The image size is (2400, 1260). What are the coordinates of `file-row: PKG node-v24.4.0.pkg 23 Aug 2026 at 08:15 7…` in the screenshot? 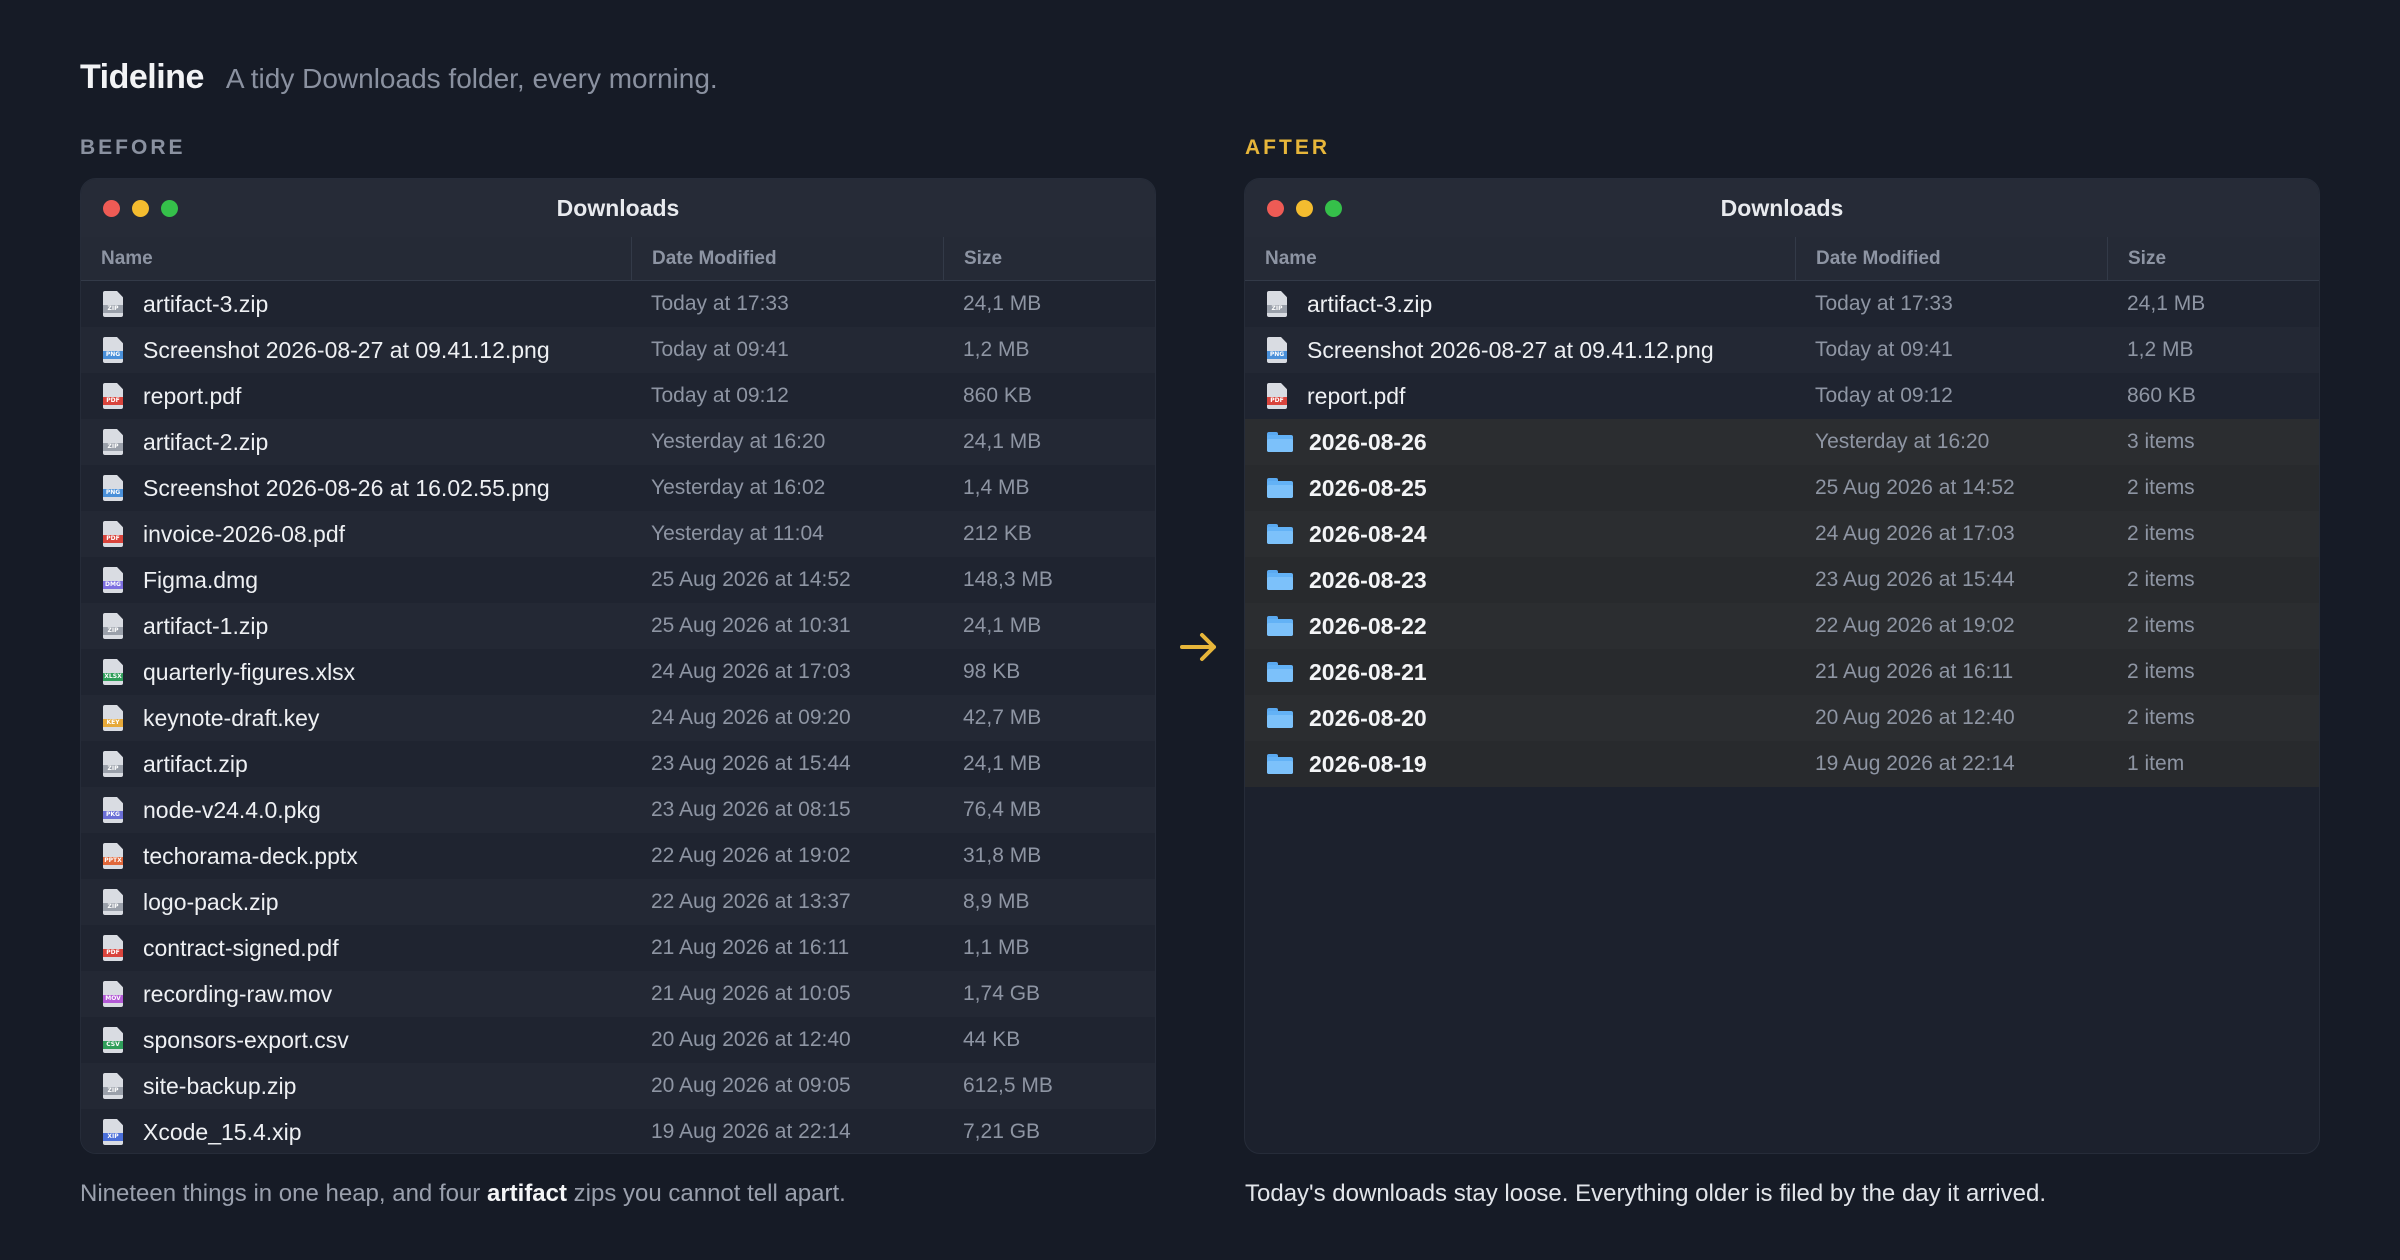 It's located at (618, 810).